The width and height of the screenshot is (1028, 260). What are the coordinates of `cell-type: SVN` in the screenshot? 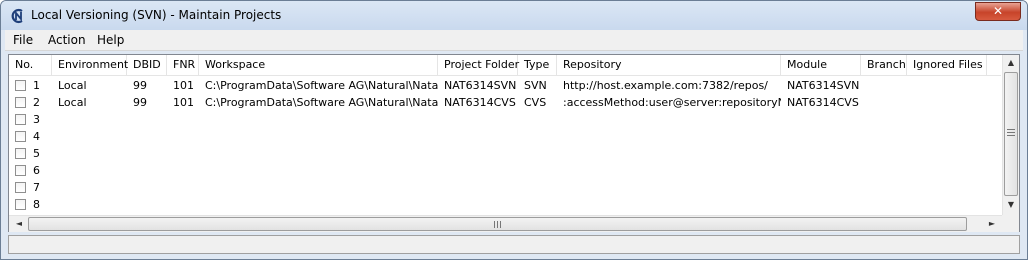 It's located at (535, 85).